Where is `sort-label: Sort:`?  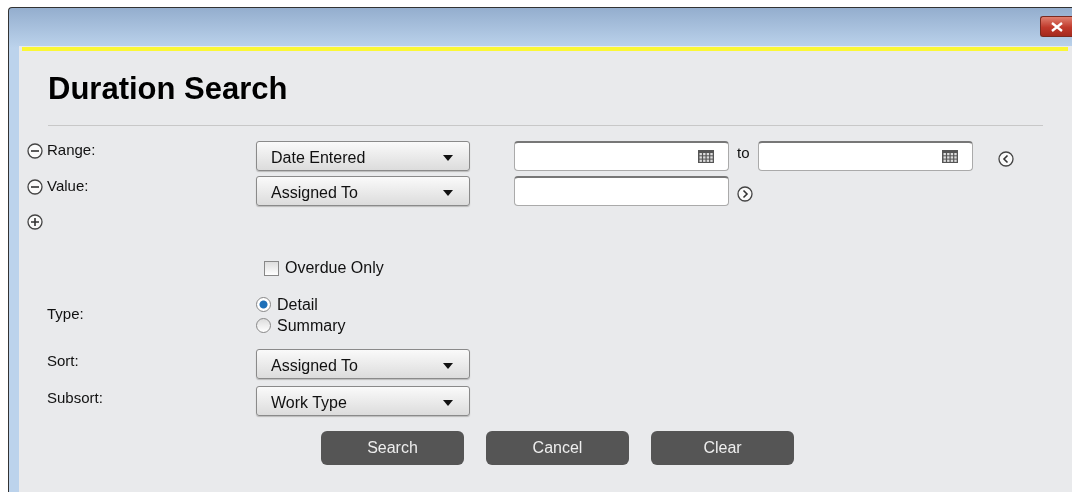
sort-label: Sort: is located at coordinates (63, 360).